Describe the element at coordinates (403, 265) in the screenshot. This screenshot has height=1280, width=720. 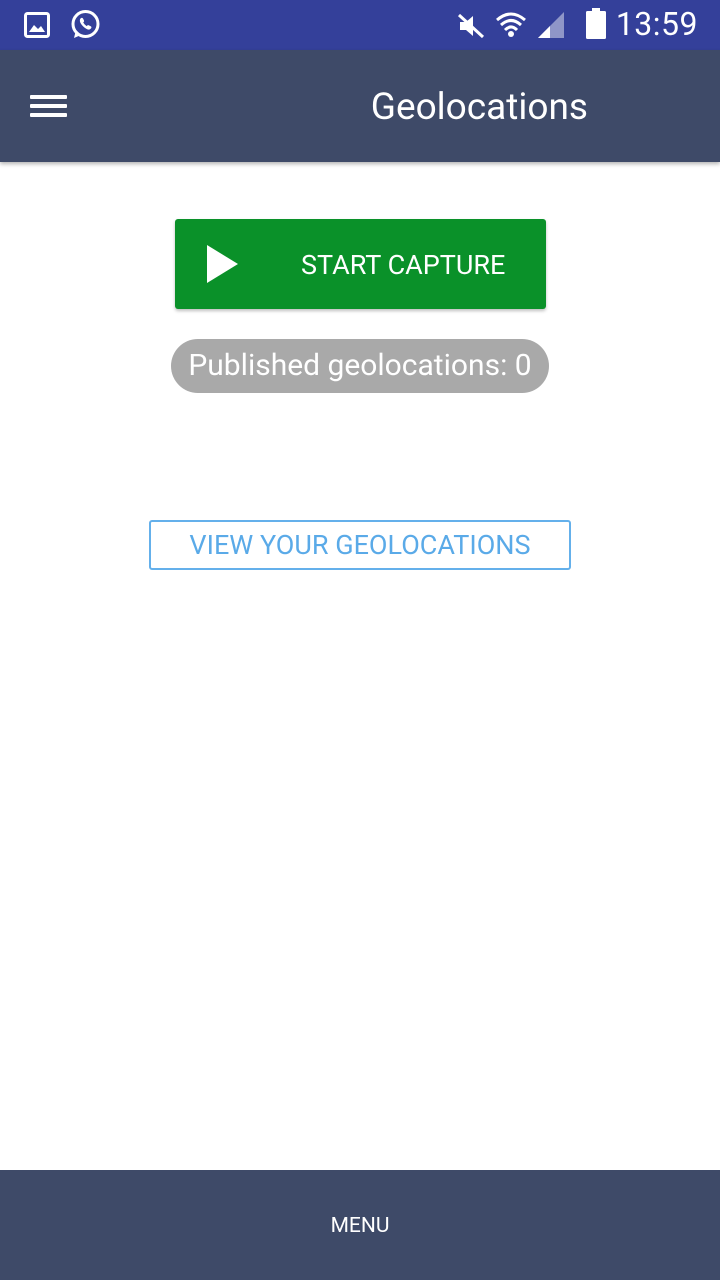
I see `start-capture-label: START CAPTURE` at that location.